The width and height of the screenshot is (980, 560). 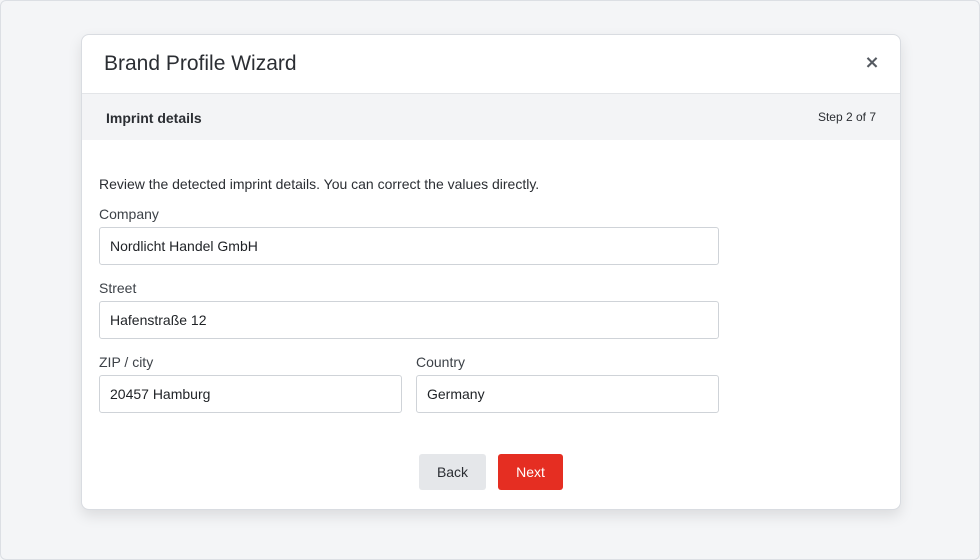 What do you see at coordinates (846, 117) in the screenshot?
I see `step-counter: Step 2 of 7` at bounding box center [846, 117].